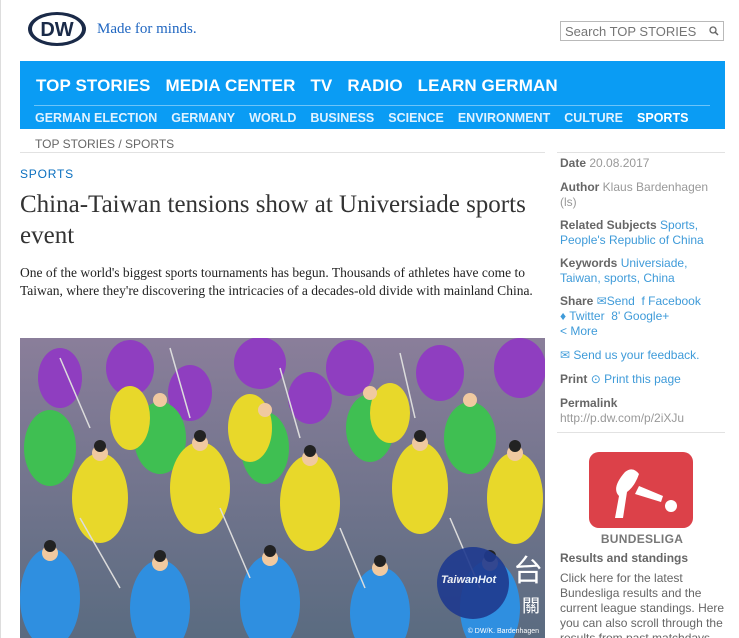  Describe the element at coordinates (272, 118) in the screenshot. I see `subnav-world: WORLD` at that location.